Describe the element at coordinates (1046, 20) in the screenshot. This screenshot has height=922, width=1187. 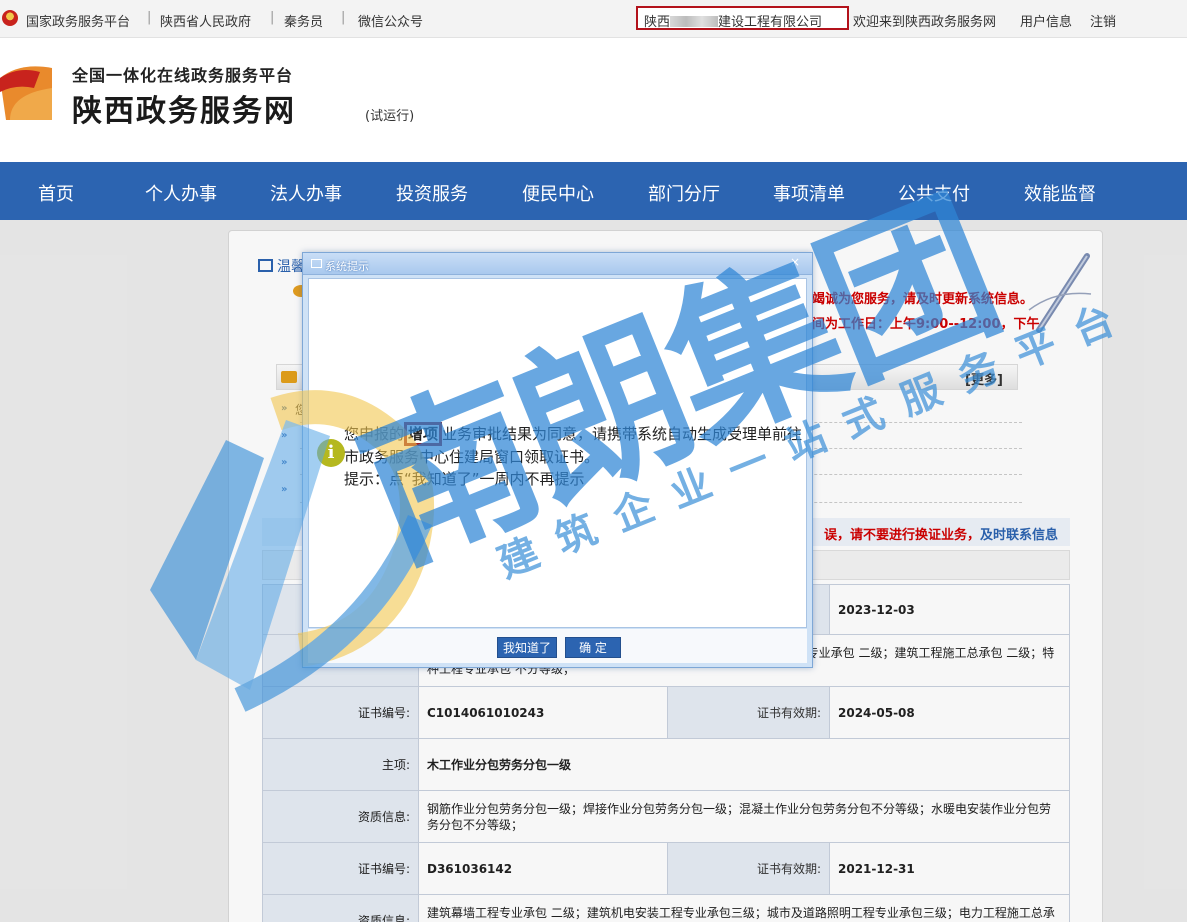
I see `user-info-link: 用户信息` at that location.